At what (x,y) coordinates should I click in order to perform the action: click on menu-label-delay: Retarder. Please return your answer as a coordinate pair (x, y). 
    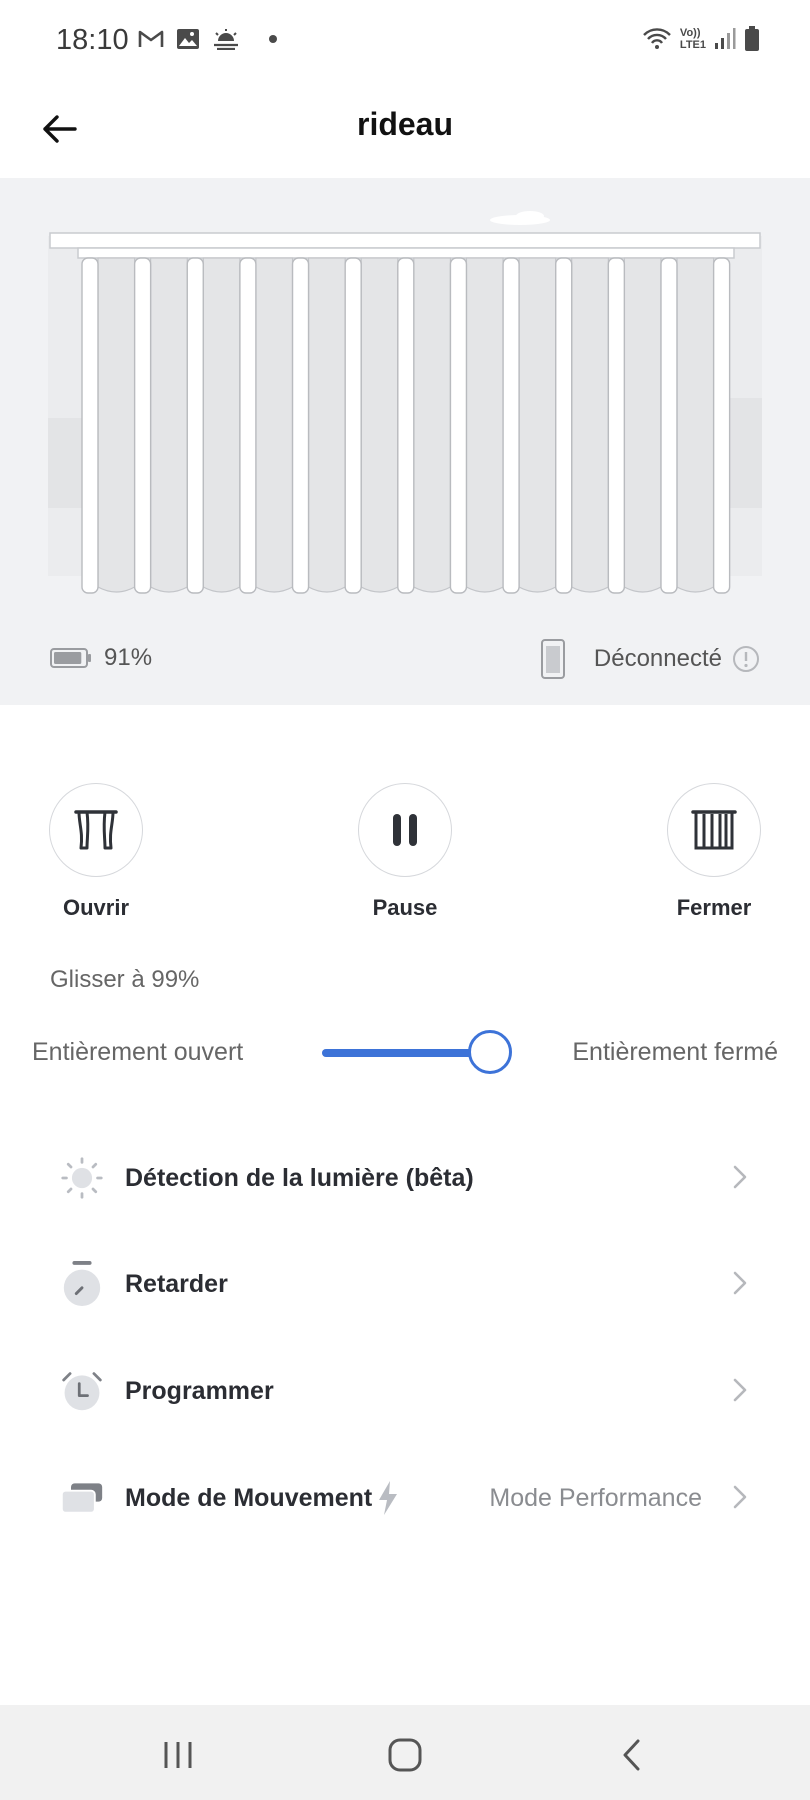
    Looking at the image, I should click on (176, 1284).